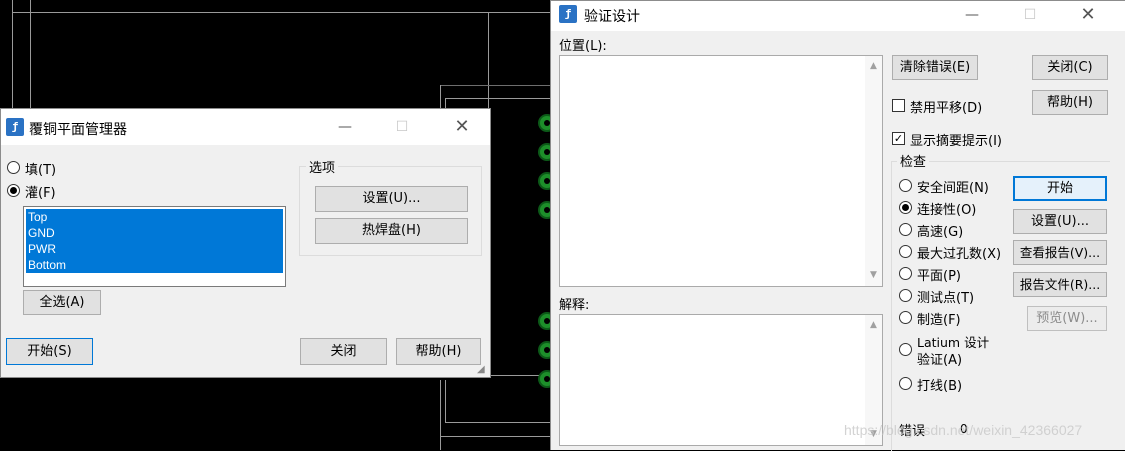 Image resolution: width=1125 pixels, height=451 pixels. Describe the element at coordinates (953, 186) in the screenshot. I see `check-label-clearance: 安全间距(N)` at that location.